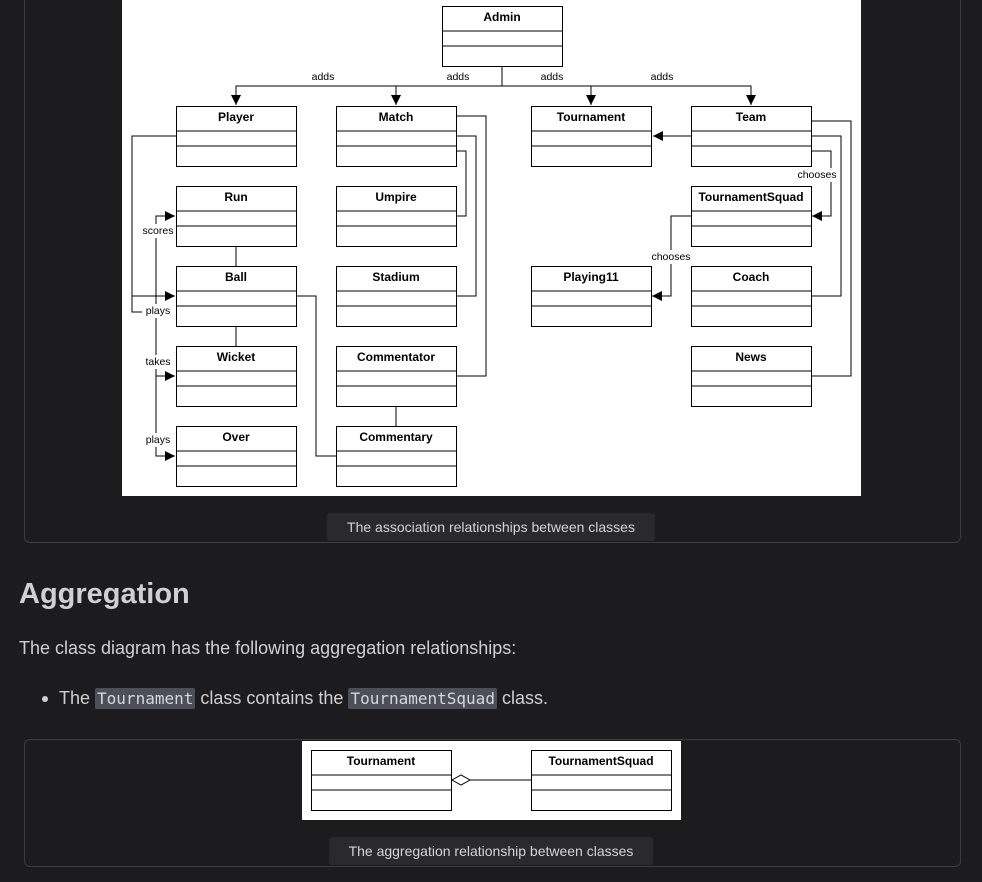 The image size is (982, 882). Describe the element at coordinates (395, 277) in the screenshot. I see `class-name-stadium: Stadium` at that location.